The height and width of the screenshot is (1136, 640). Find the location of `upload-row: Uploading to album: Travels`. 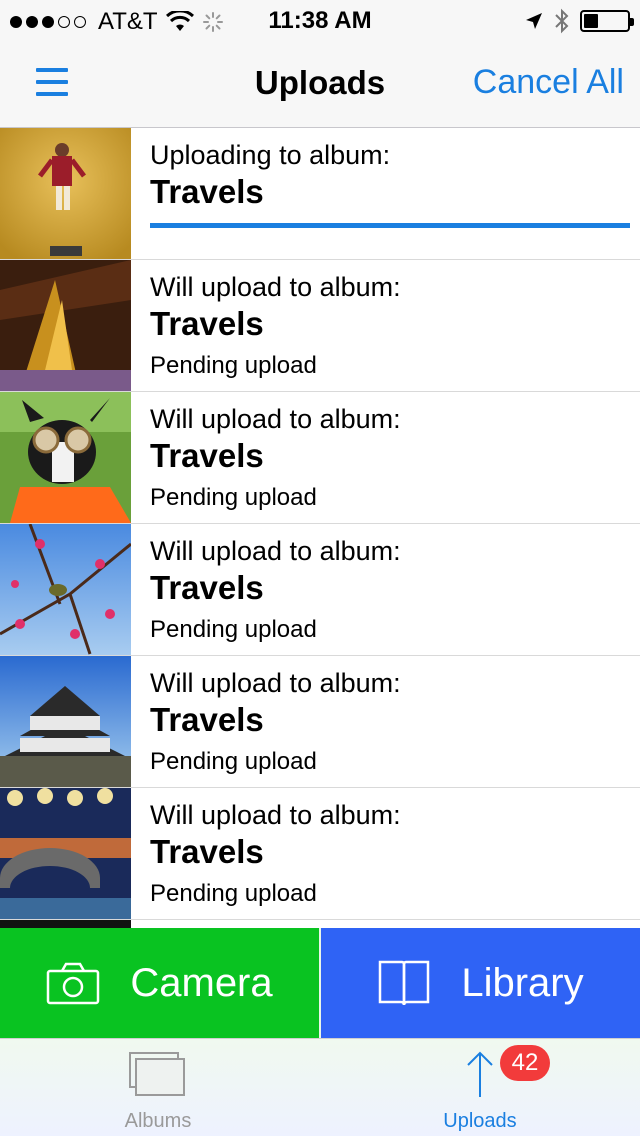

upload-row: Uploading to album: Travels is located at coordinates (320, 194).